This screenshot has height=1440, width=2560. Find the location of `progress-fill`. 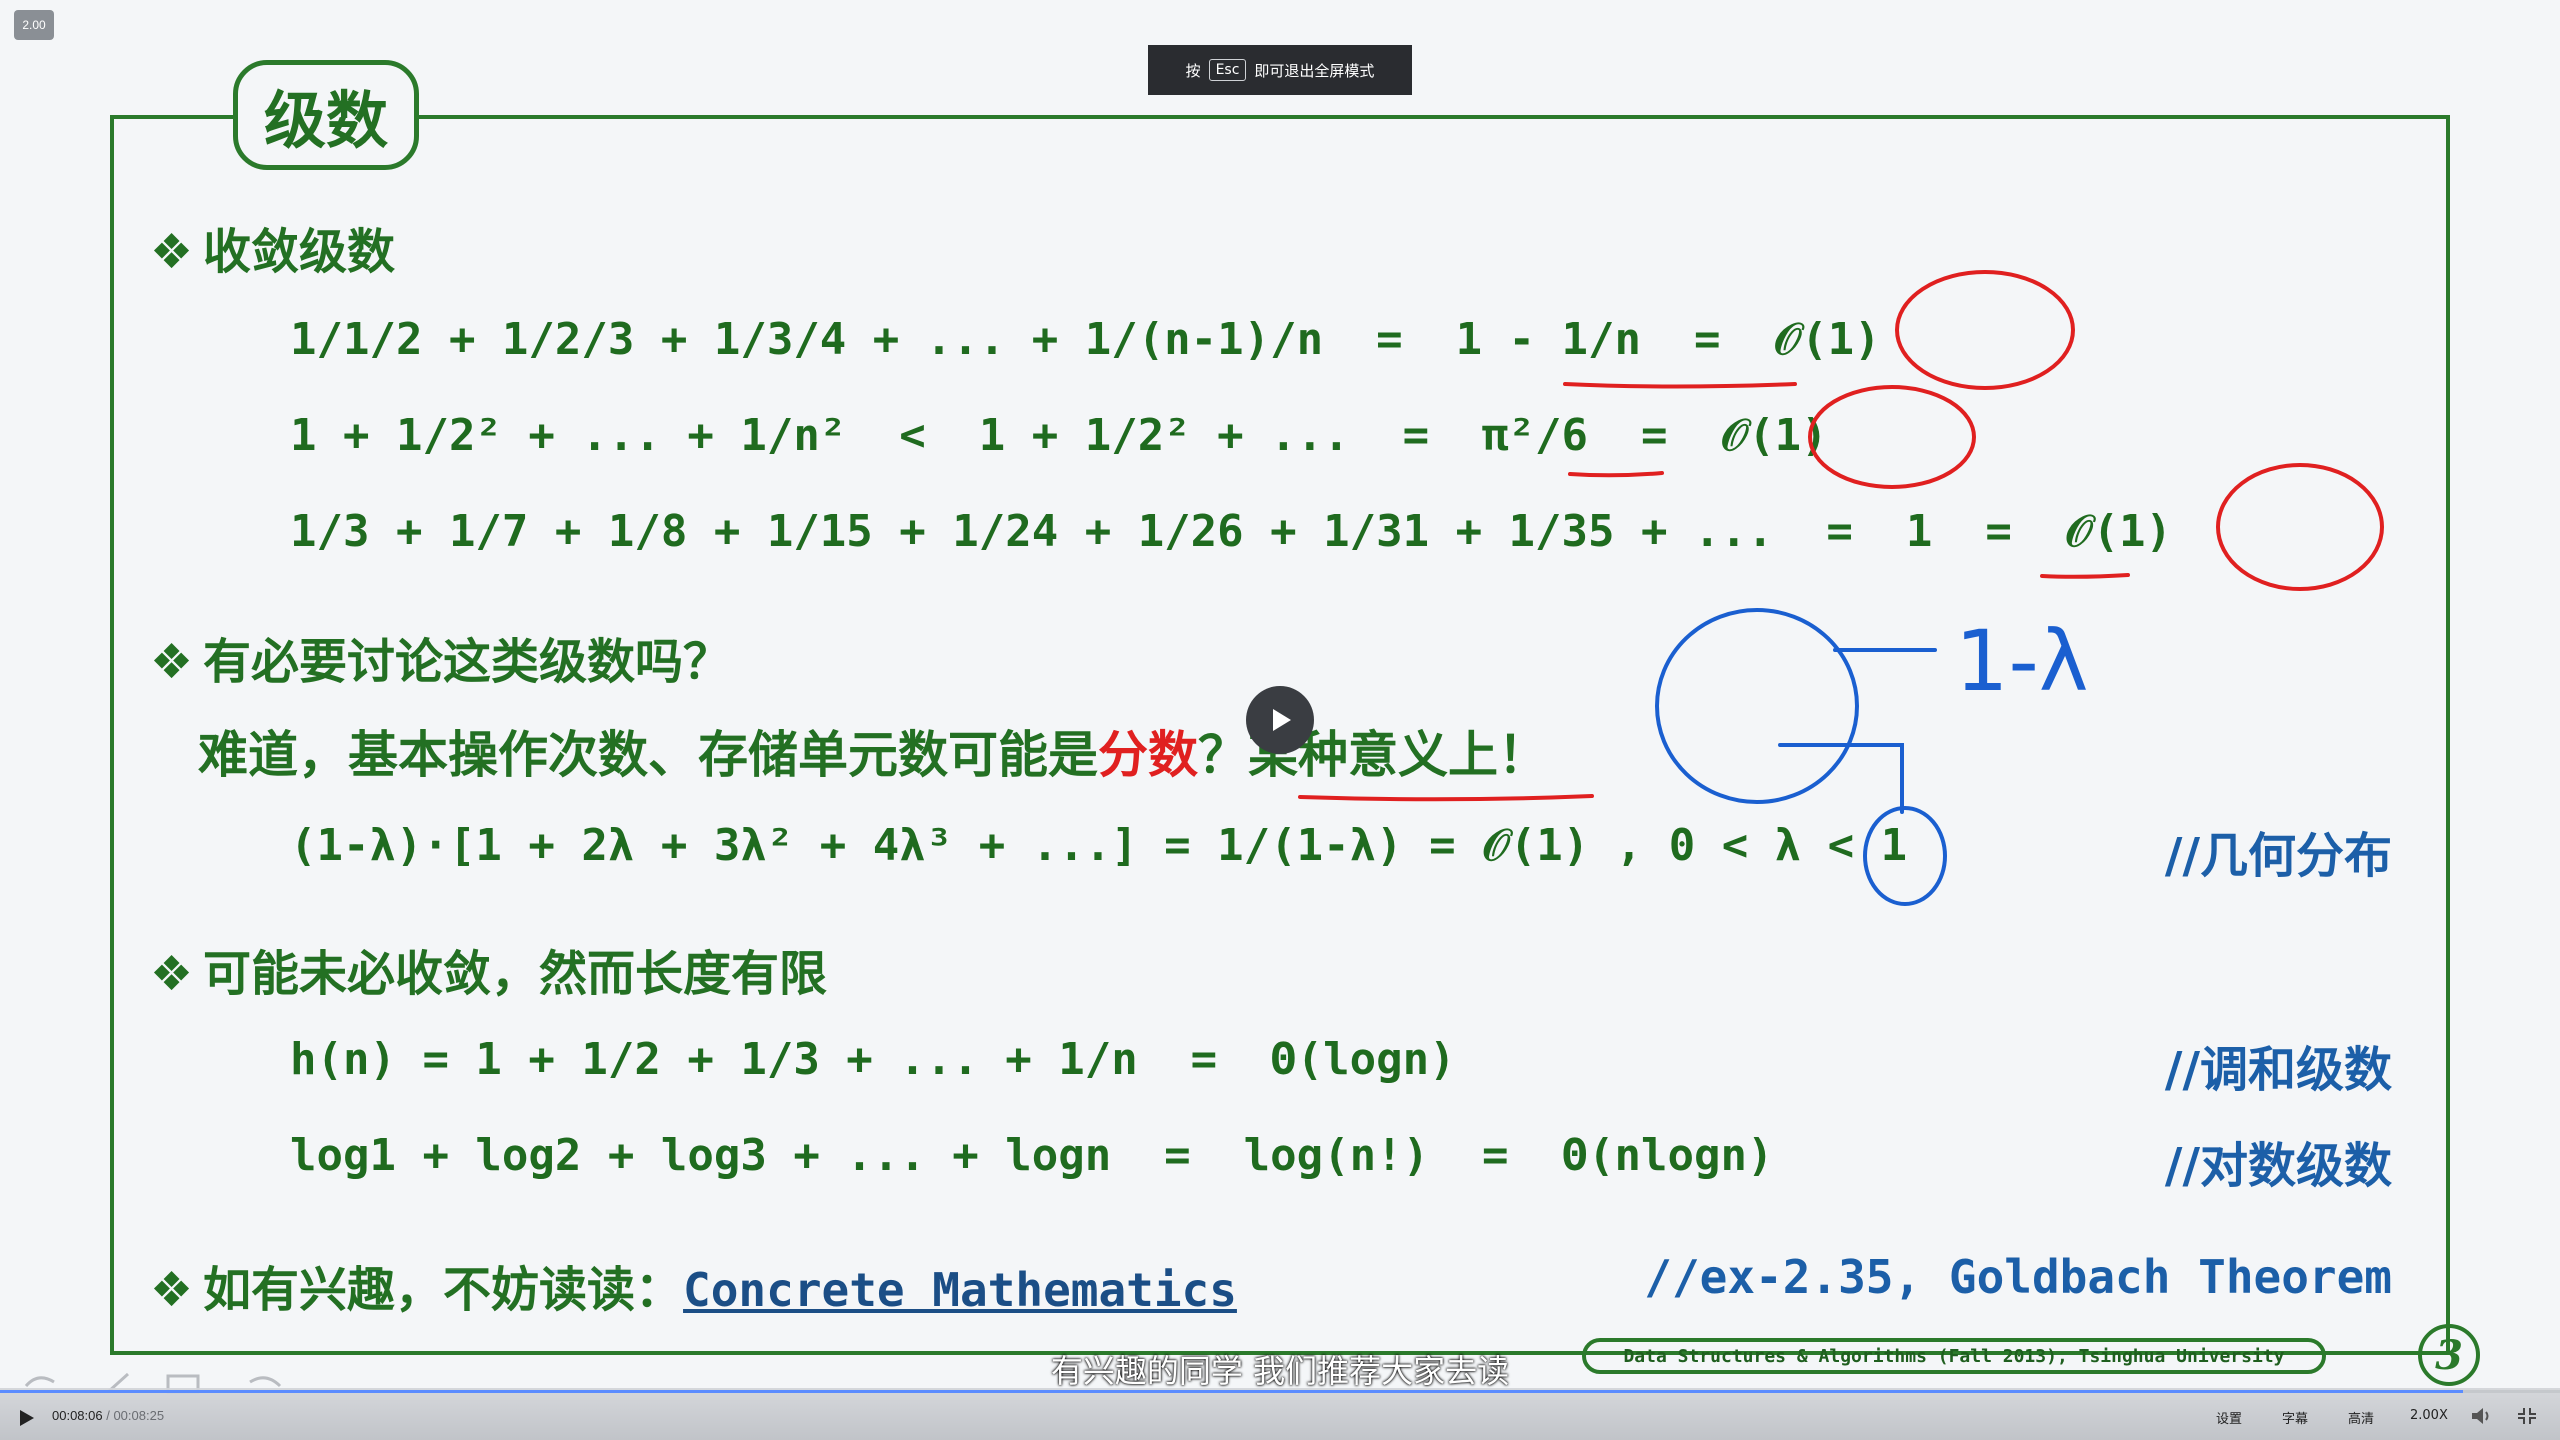

progress-fill is located at coordinates (1231, 1391).